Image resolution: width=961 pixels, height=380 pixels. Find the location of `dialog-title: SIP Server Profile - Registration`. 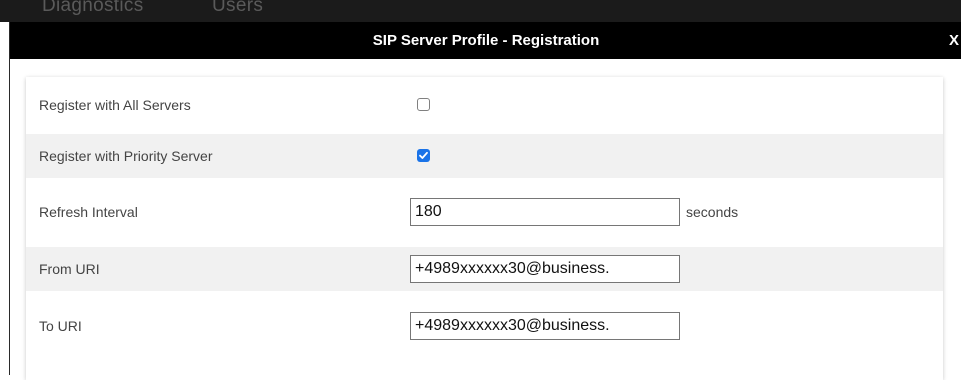

dialog-title: SIP Server Profile - Registration is located at coordinates (486, 40).